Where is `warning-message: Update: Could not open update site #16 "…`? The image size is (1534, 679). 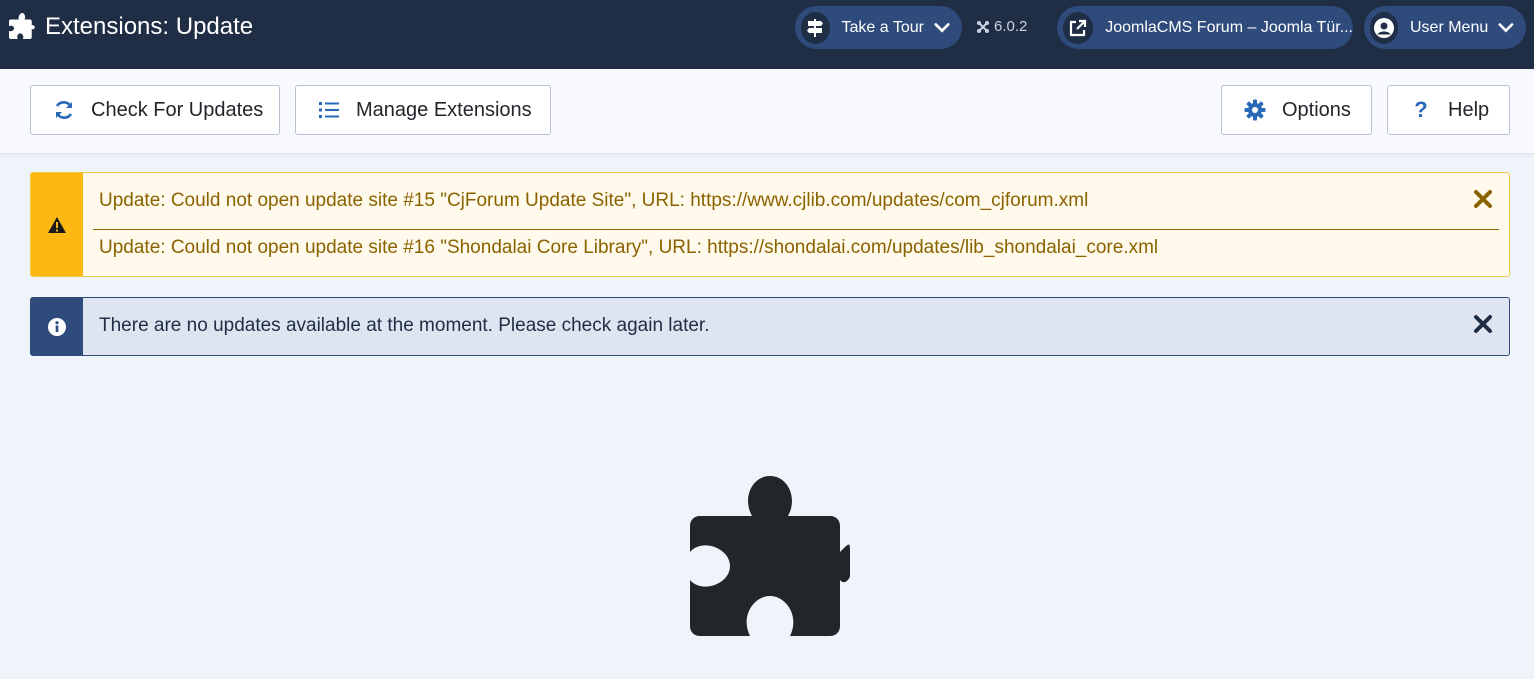 warning-message: Update: Could not open update site #16 "… is located at coordinates (629, 247).